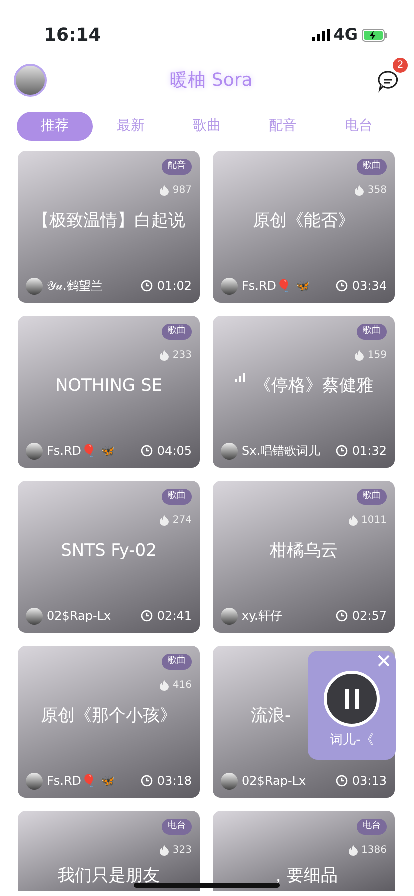 This screenshot has width=414, height=896. I want to click on category-tag: 配音, so click(177, 166).